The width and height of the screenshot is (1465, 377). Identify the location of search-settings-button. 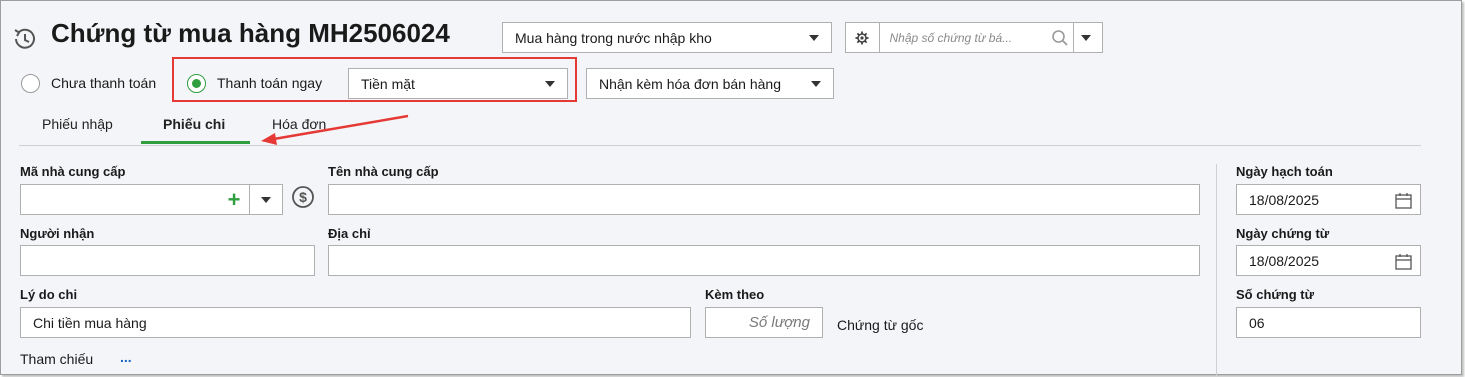
(863, 37).